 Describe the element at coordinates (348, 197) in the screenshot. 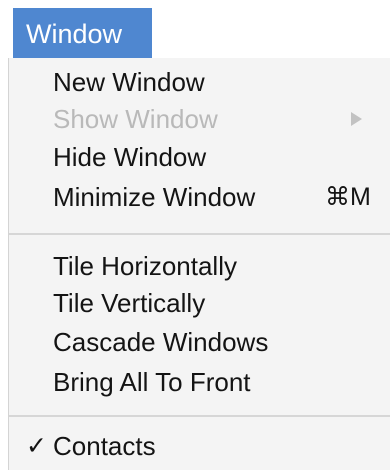

I see `minimize-shortcut-label: ⌘M` at that location.